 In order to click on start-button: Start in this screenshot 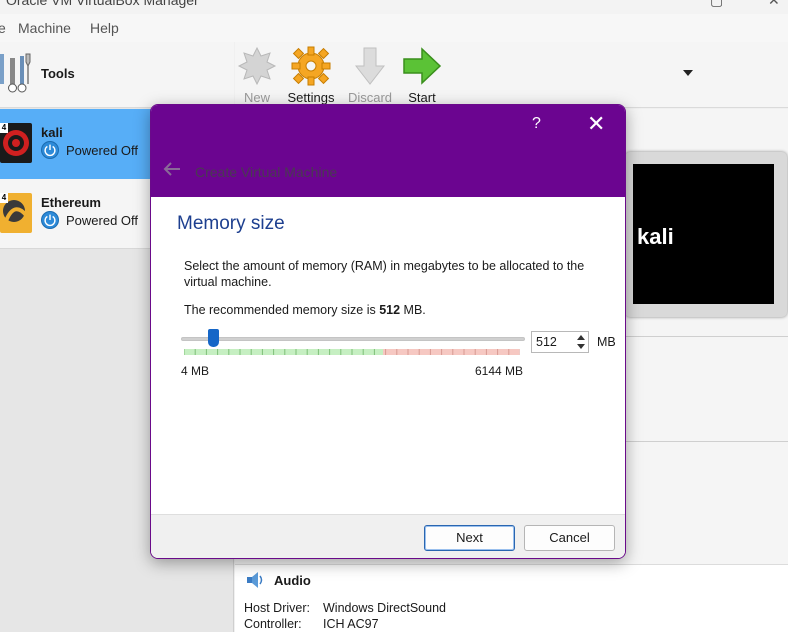, I will do `click(422, 75)`.